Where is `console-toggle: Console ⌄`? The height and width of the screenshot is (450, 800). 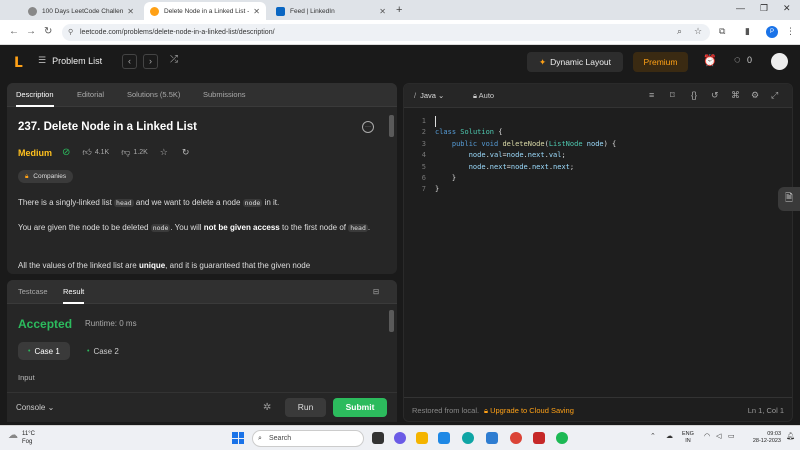 console-toggle: Console ⌄ is located at coordinates (35, 407).